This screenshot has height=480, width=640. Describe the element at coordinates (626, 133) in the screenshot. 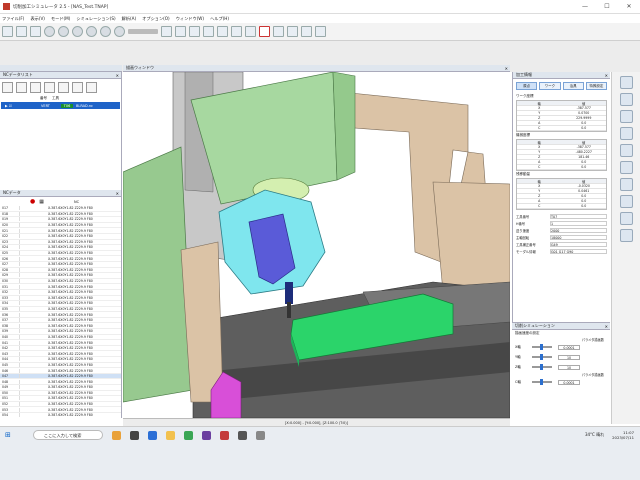

I see `palette-icon` at that location.